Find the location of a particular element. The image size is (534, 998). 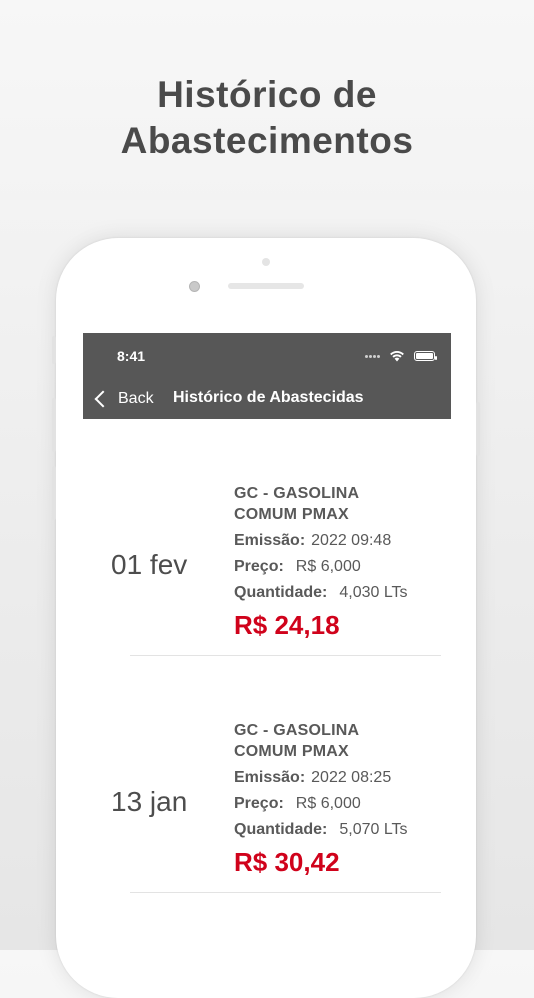

emission-value: 2022 08:25 is located at coordinates (351, 777).